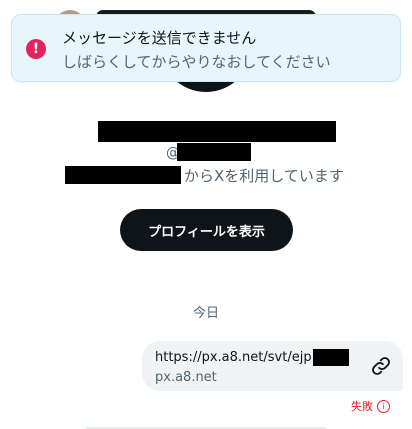 This screenshot has width=412, height=429. What do you see at coordinates (264, 176) in the screenshot?
I see `joined-text: からXを利用しています` at bounding box center [264, 176].